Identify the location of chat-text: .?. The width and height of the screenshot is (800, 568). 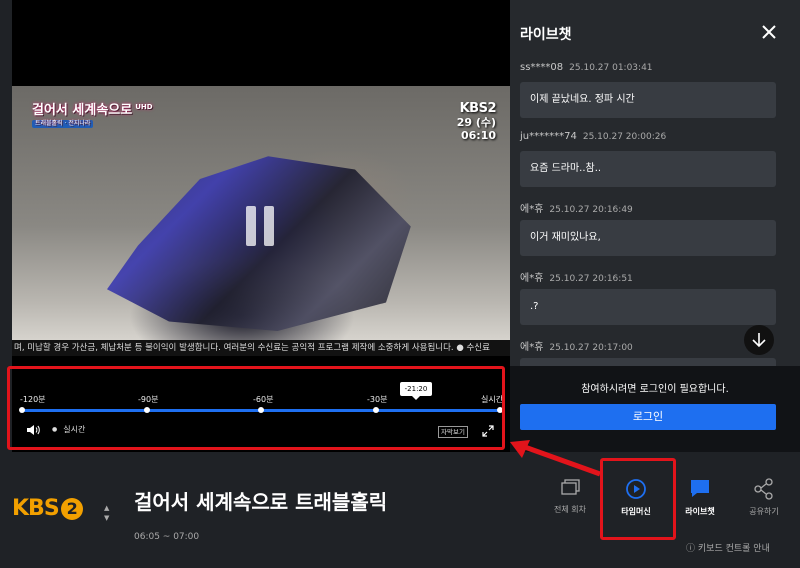
(648, 307).